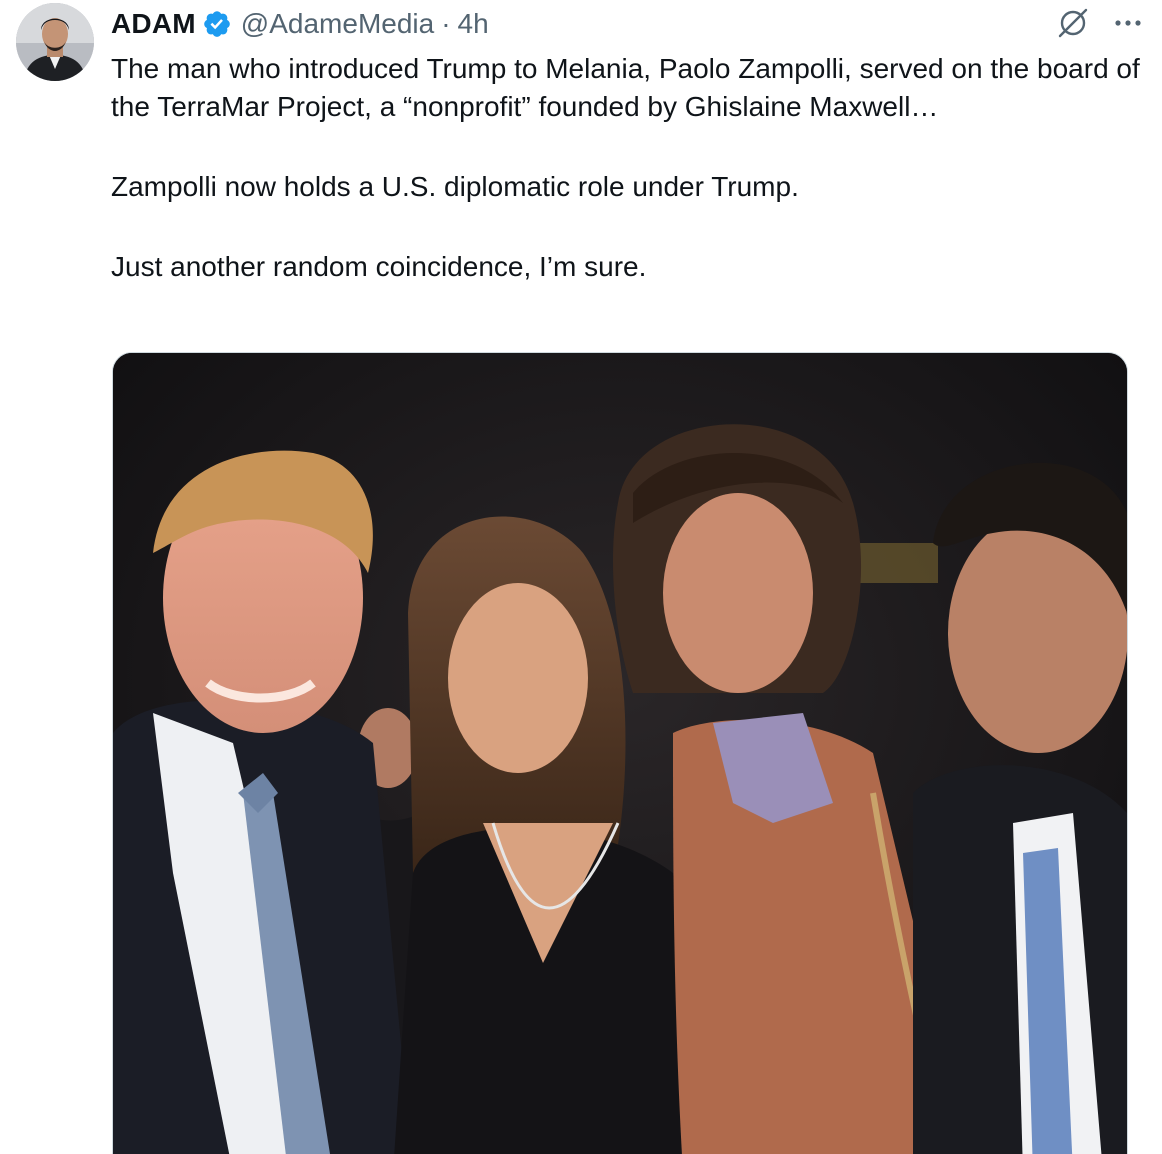  I want to click on display-name: ADAM, so click(153, 24).